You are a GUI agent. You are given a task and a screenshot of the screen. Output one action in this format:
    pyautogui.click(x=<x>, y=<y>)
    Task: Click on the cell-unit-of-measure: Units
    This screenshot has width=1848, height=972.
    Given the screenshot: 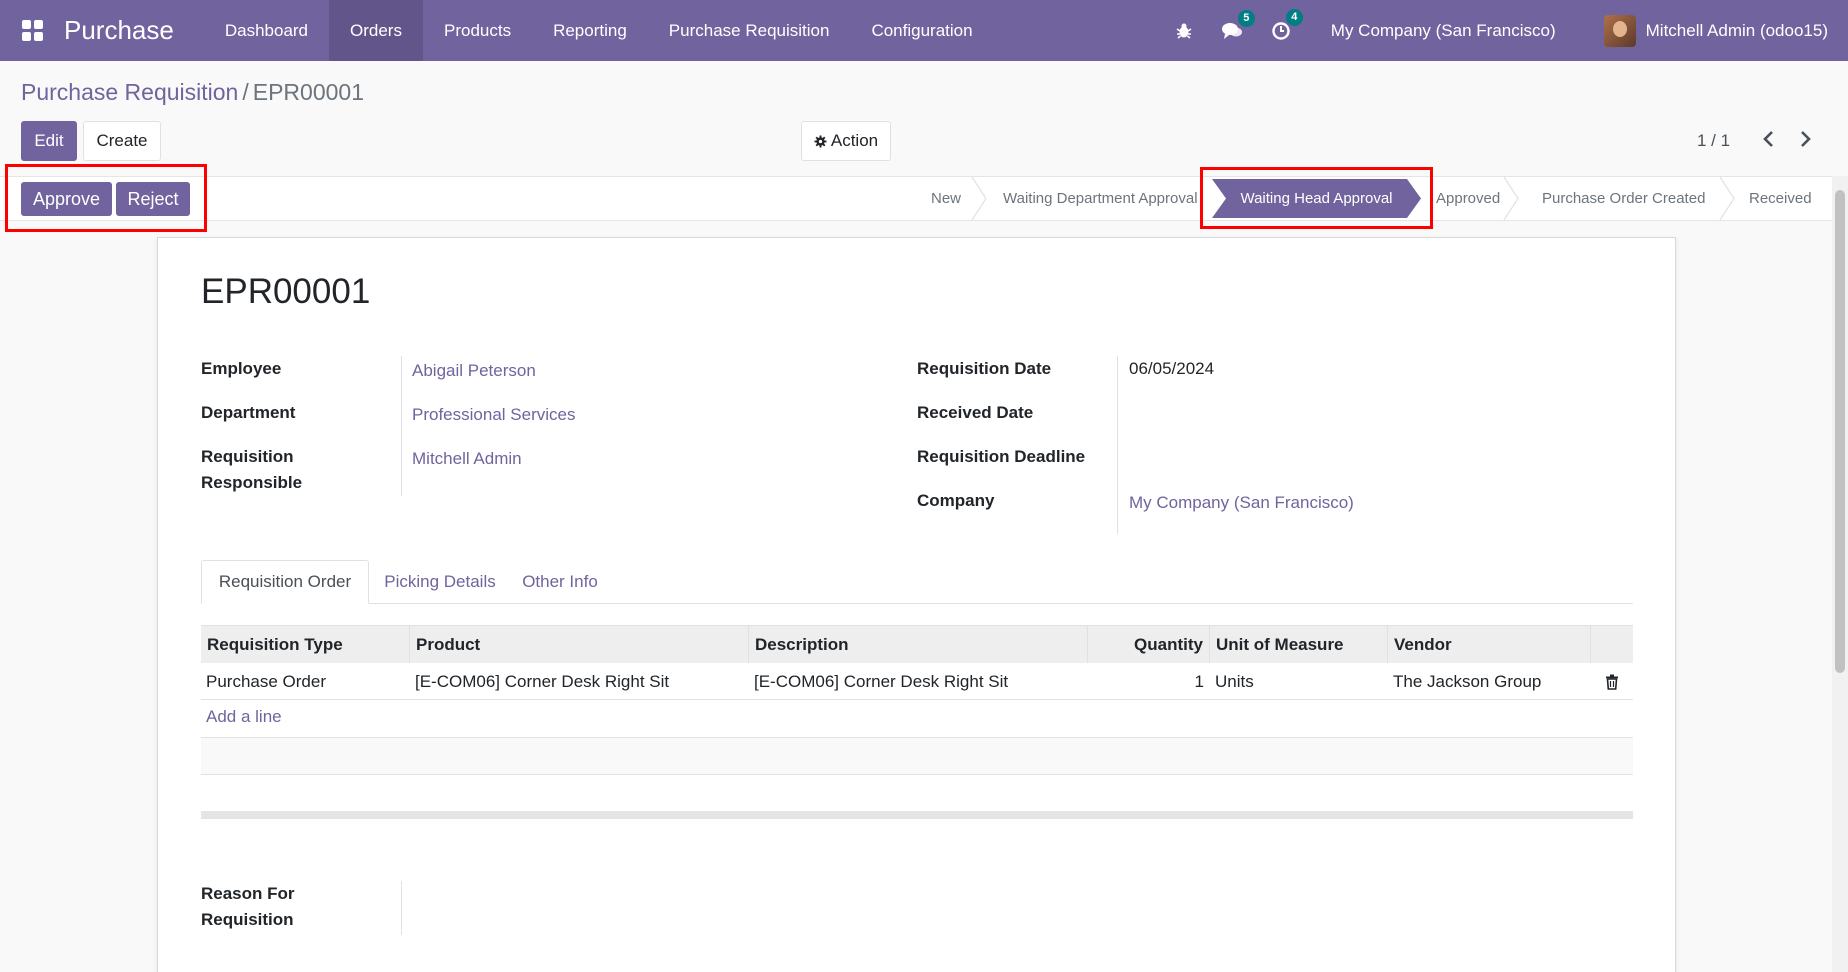 What is the action you would take?
    pyautogui.click(x=1299, y=681)
    